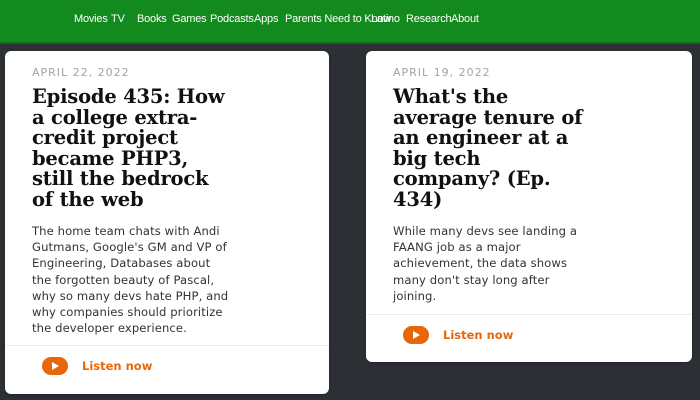 This screenshot has width=700, height=400. What do you see at coordinates (126, 231) in the screenshot?
I see `card-description-line: The home team chats with Andi` at bounding box center [126, 231].